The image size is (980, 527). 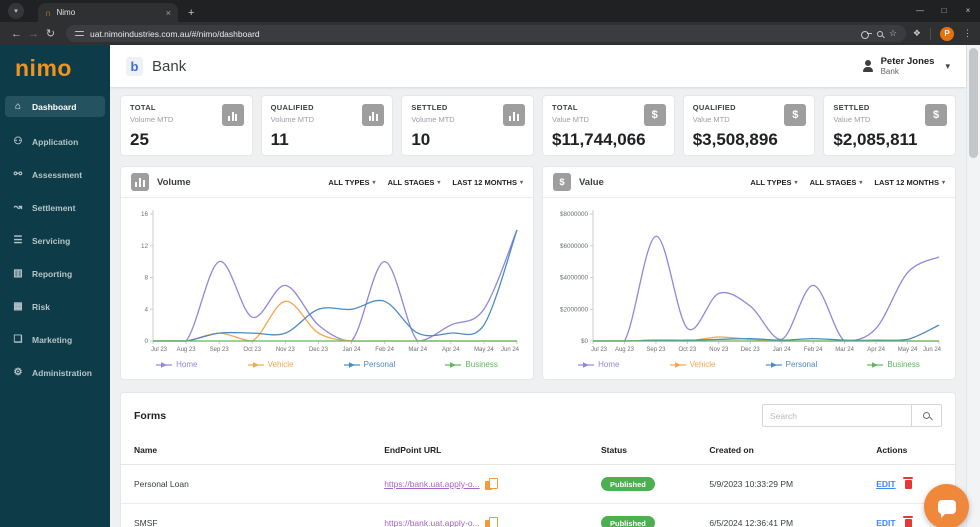 What do you see at coordinates (55, 207) in the screenshot?
I see `sidebar-item-settlement: ↝ Settlement` at bounding box center [55, 207].